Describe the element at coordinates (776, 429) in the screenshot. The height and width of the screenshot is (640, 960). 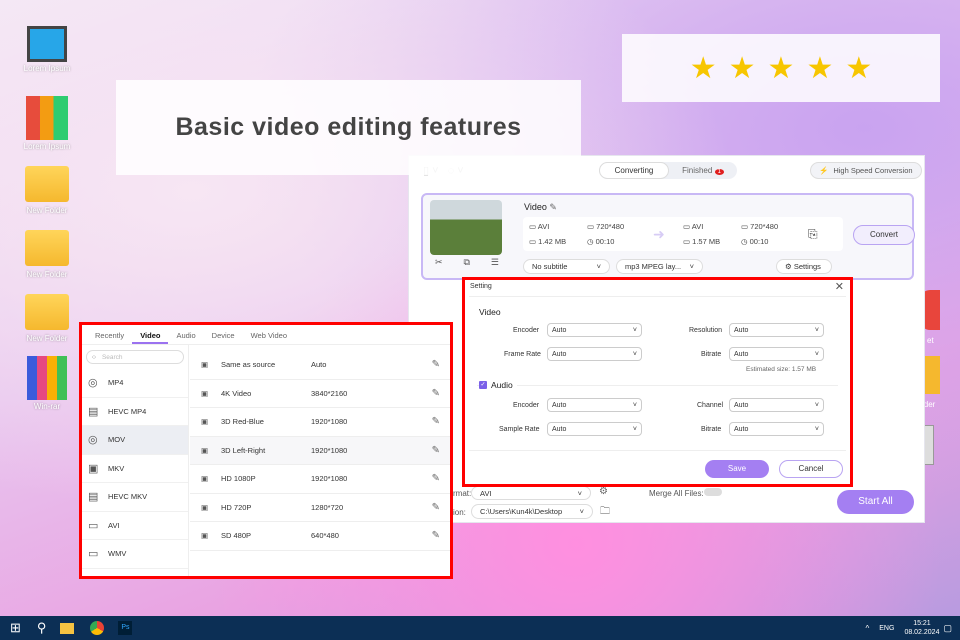
I see `audio-bitrate-select: Auto ˅` at that location.